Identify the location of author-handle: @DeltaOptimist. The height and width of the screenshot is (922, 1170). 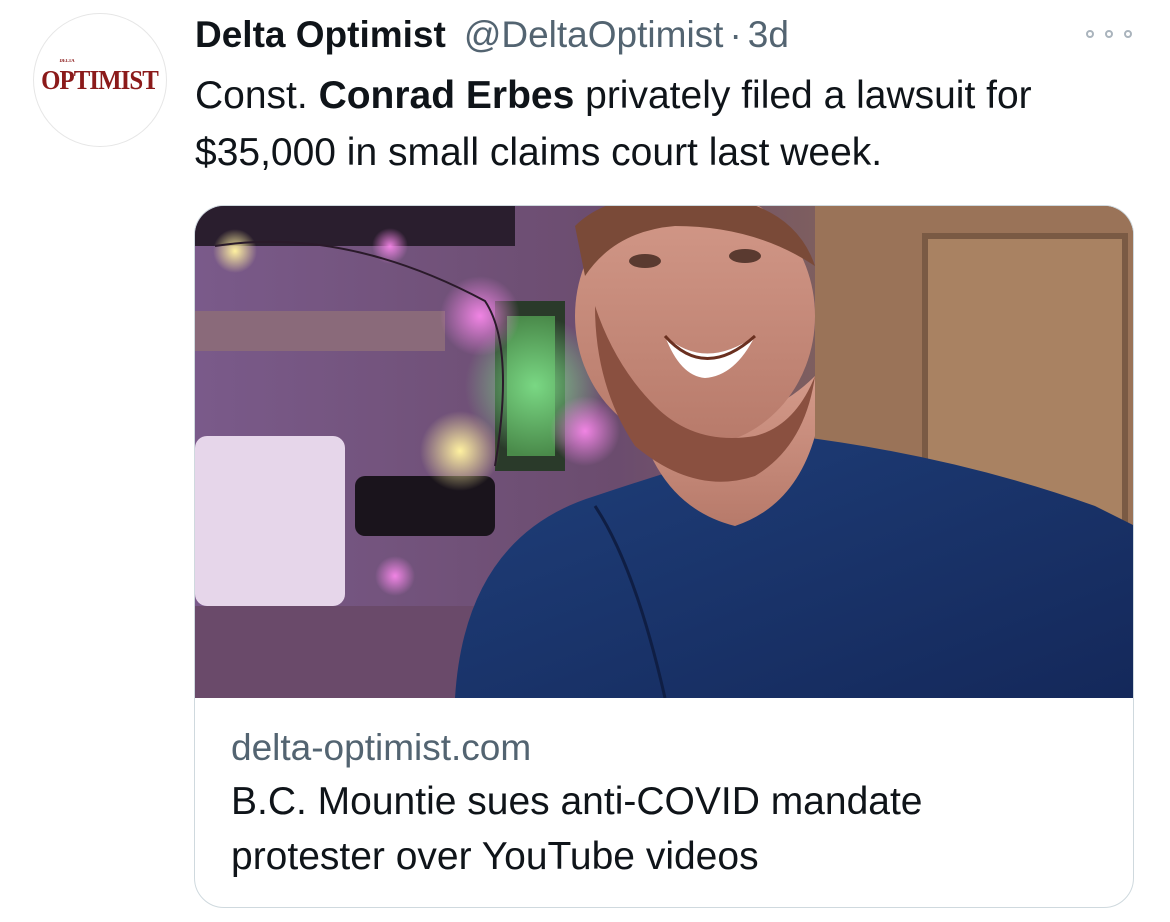
(594, 35).